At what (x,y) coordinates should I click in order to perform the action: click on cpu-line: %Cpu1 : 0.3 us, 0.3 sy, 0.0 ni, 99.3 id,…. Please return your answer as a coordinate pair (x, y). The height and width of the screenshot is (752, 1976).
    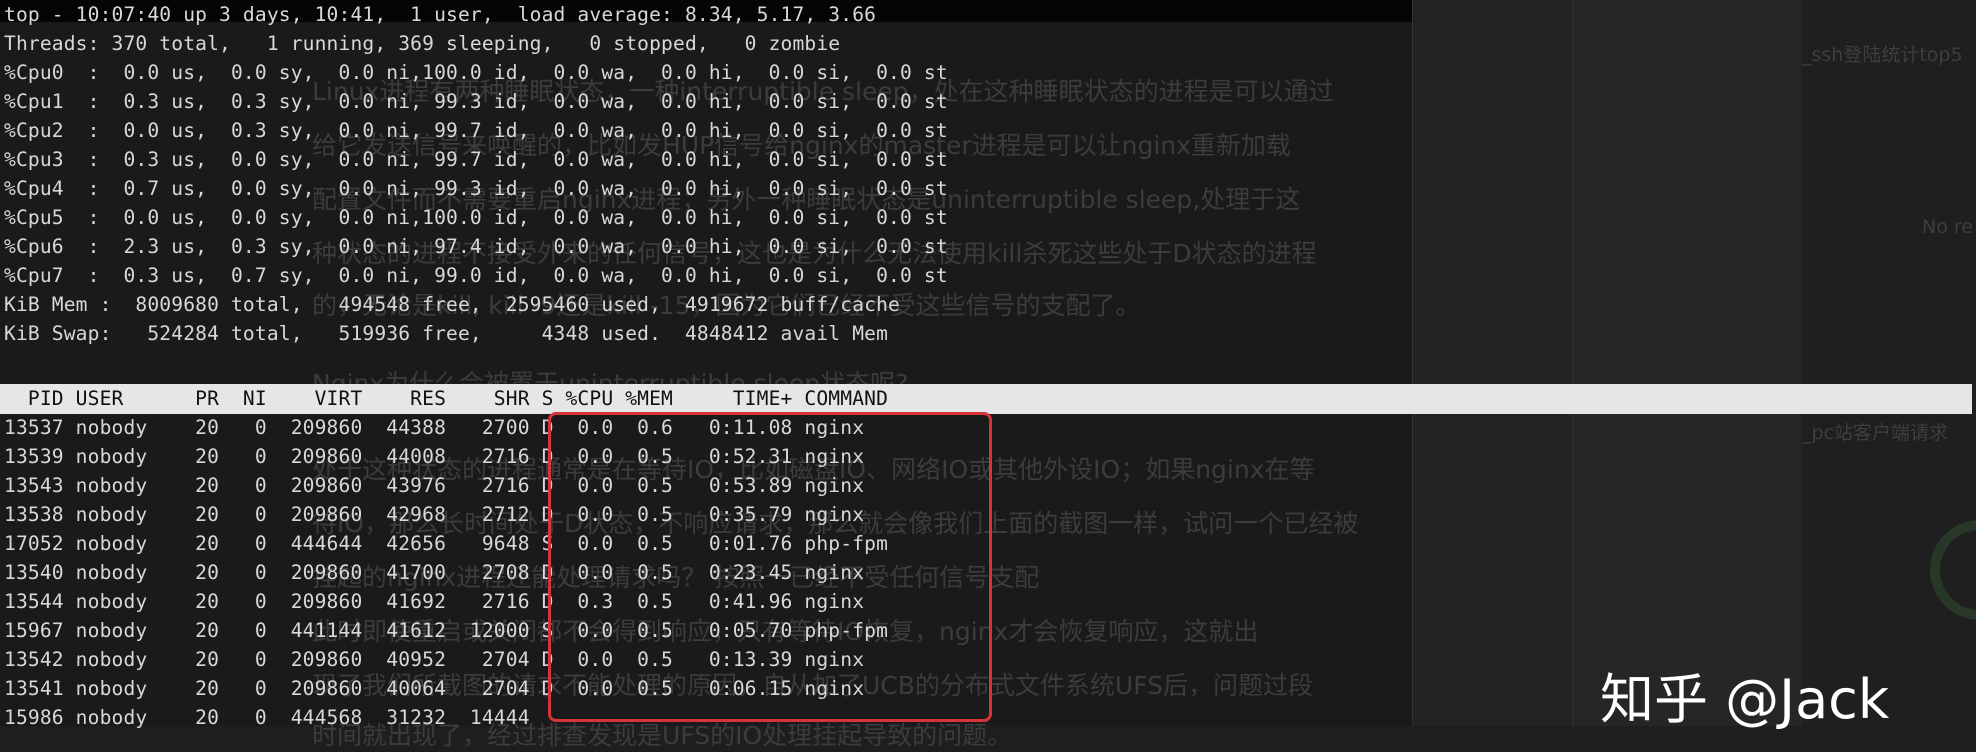
    Looking at the image, I should click on (476, 101).